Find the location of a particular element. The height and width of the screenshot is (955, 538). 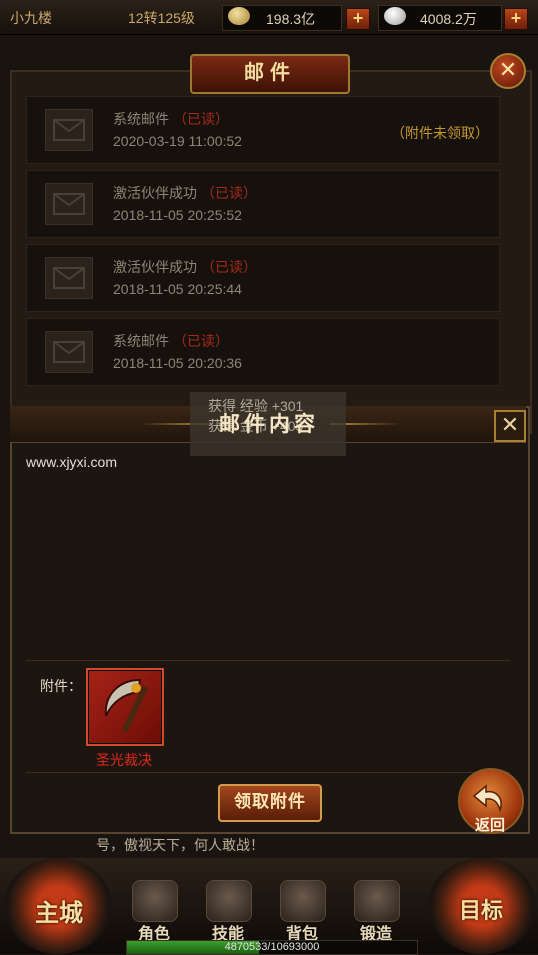

attachment-item-slot is located at coordinates (125, 707).